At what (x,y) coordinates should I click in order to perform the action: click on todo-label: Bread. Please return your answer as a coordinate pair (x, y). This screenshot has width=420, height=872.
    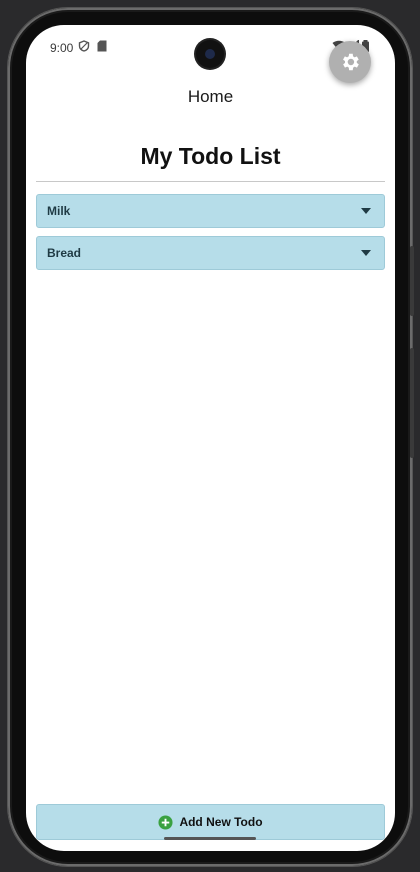
    Looking at the image, I should click on (64, 253).